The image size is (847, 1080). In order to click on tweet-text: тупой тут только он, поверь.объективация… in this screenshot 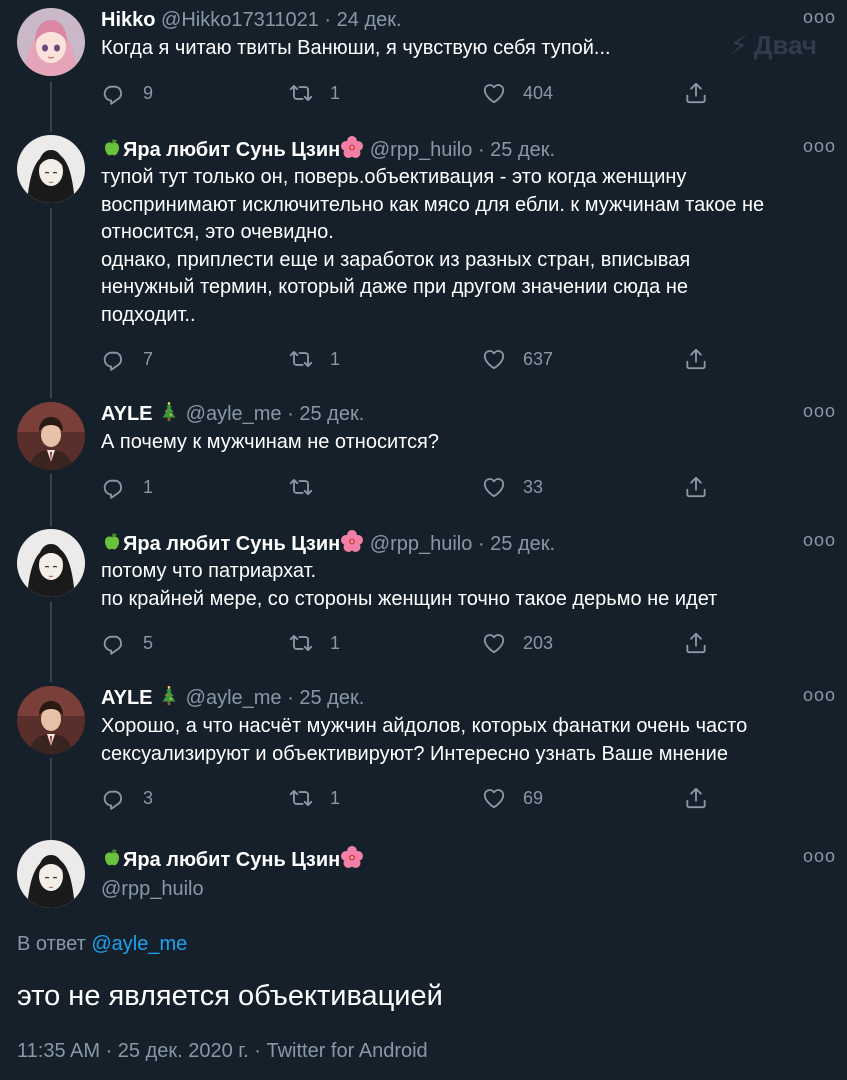, I will do `click(433, 246)`.